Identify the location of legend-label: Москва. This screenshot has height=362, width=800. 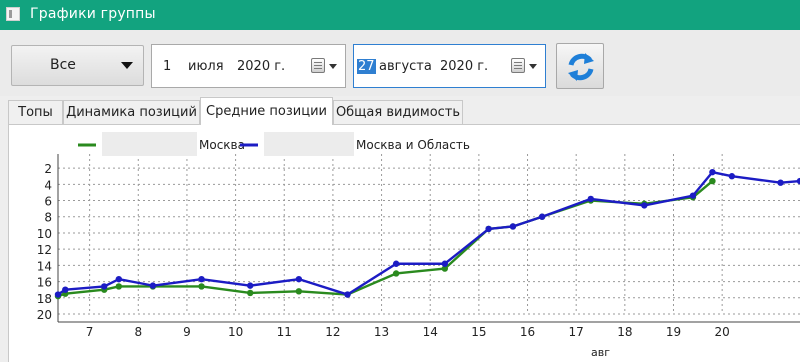
(222, 145).